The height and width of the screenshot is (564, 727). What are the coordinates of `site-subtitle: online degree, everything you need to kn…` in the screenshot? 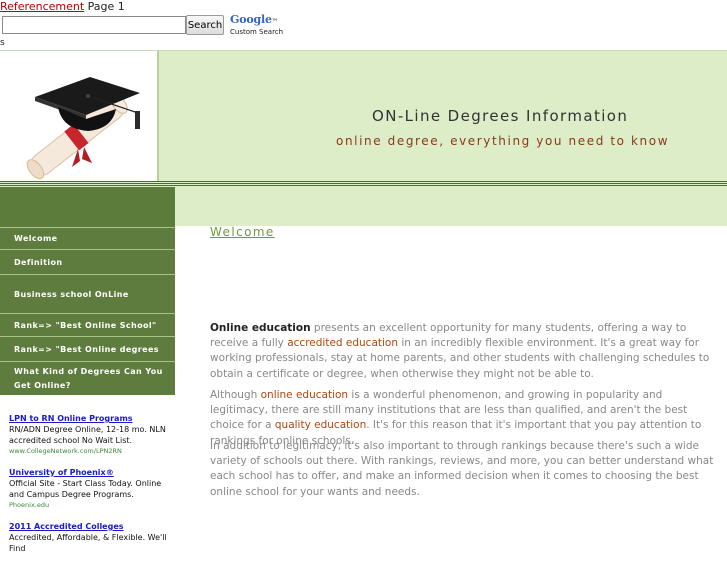 It's located at (503, 141).